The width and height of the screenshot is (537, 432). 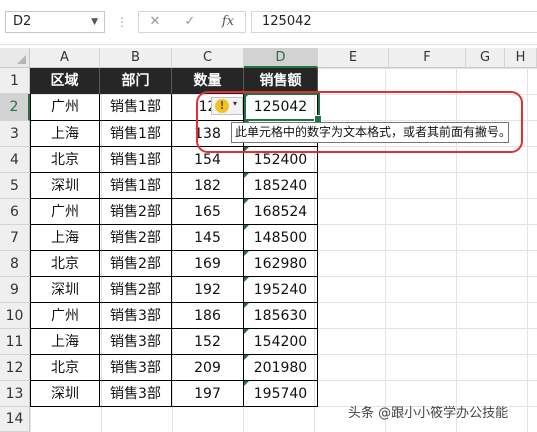 I want to click on row-header-4: 4, so click(x=15, y=160).